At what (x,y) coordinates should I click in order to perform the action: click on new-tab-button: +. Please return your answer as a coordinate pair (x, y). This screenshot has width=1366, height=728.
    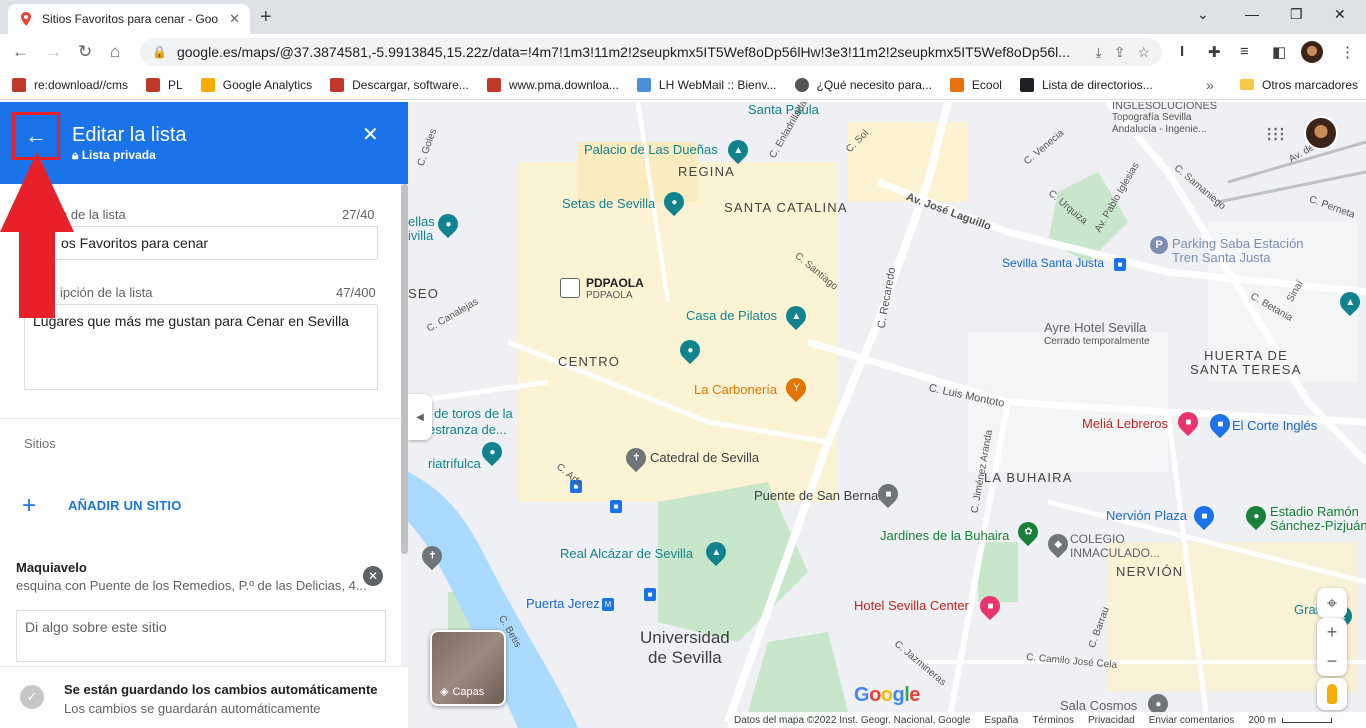
    Looking at the image, I should click on (266, 17).